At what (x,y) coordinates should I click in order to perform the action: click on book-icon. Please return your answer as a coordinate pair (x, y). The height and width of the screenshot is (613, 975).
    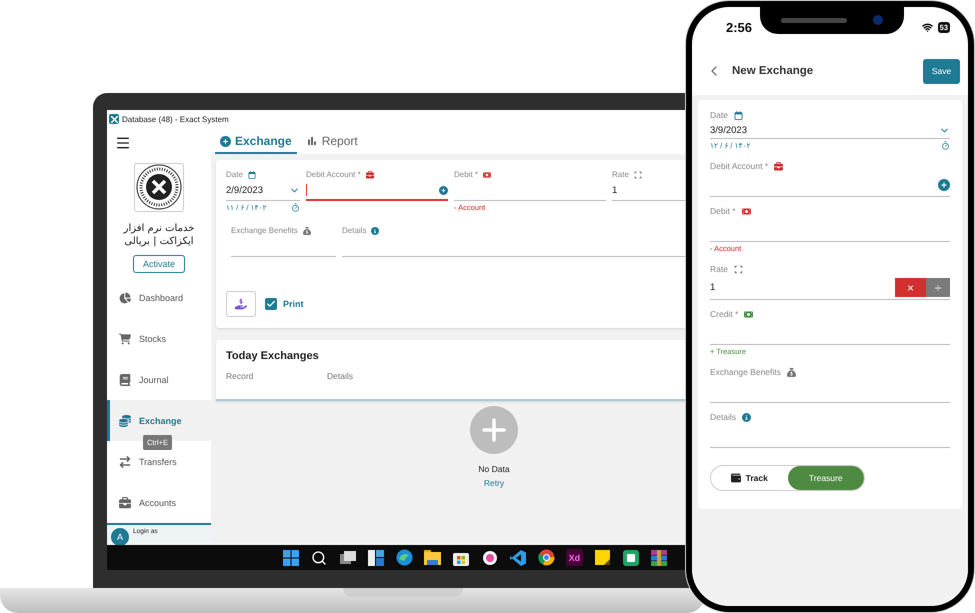
    Looking at the image, I should click on (125, 380).